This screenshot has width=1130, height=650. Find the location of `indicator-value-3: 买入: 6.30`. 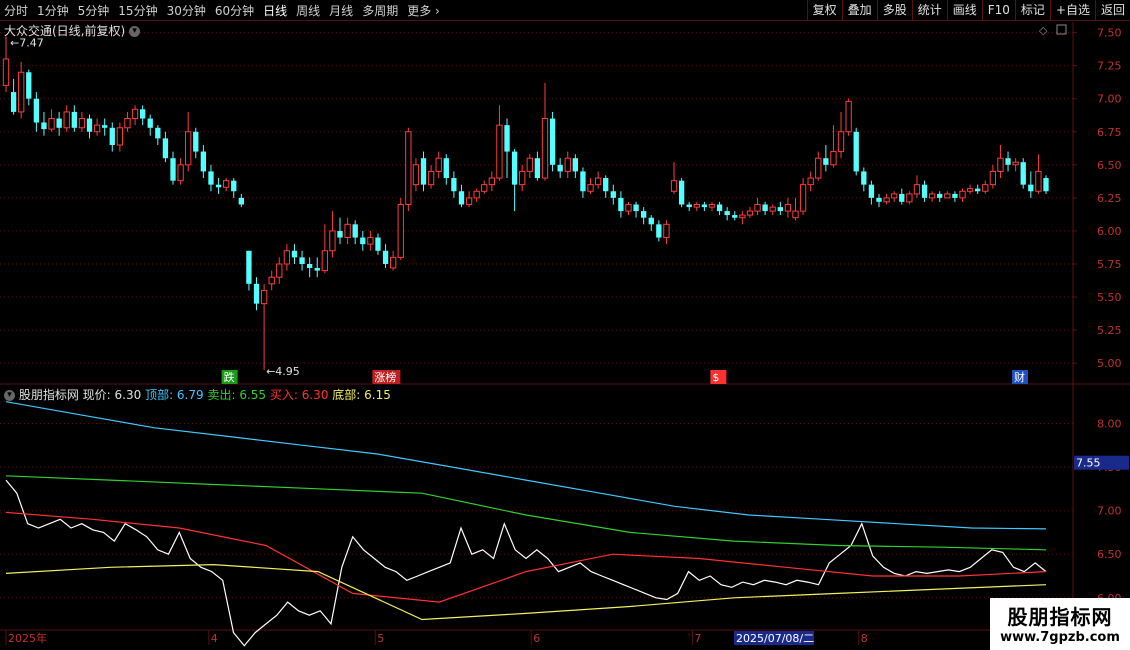

indicator-value-3: 买入: 6.30 is located at coordinates (297, 395).